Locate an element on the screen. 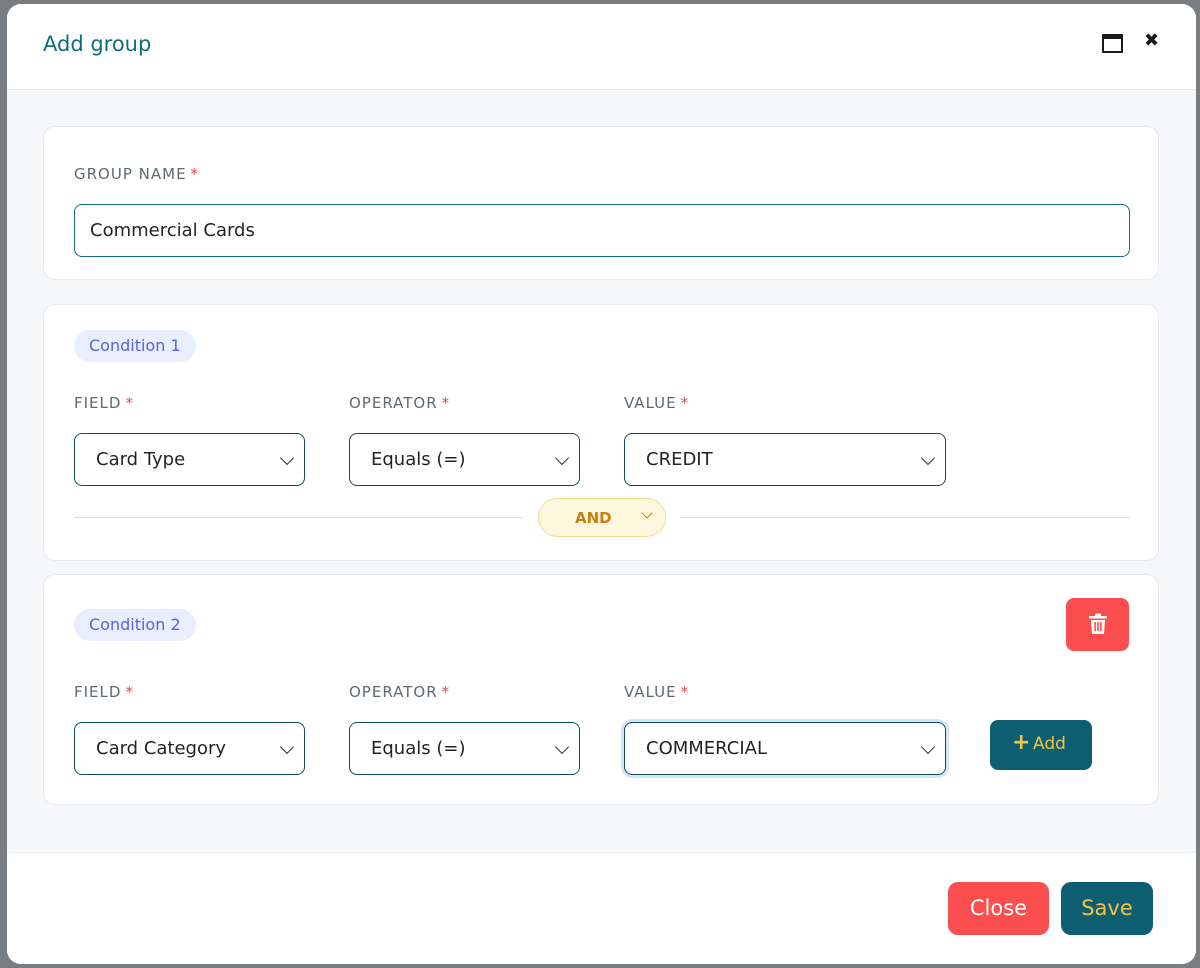  delete-condition-button is located at coordinates (1097, 624).